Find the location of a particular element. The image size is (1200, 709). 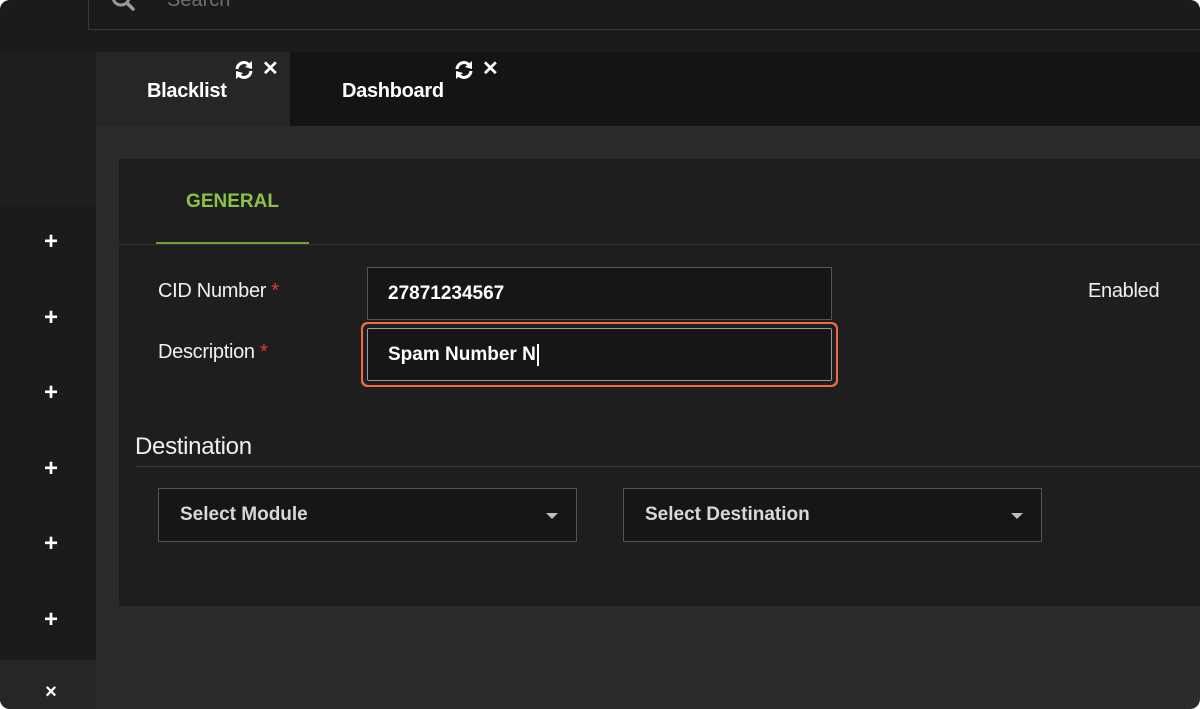

select-destination-label: Select Destination is located at coordinates (727, 514).